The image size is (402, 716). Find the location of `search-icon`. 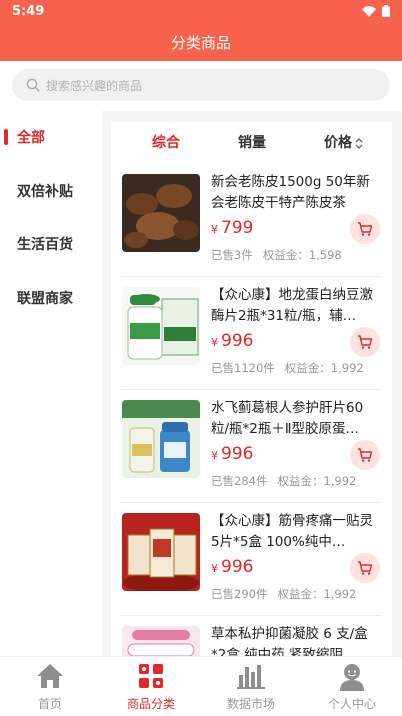

search-icon is located at coordinates (33, 85).